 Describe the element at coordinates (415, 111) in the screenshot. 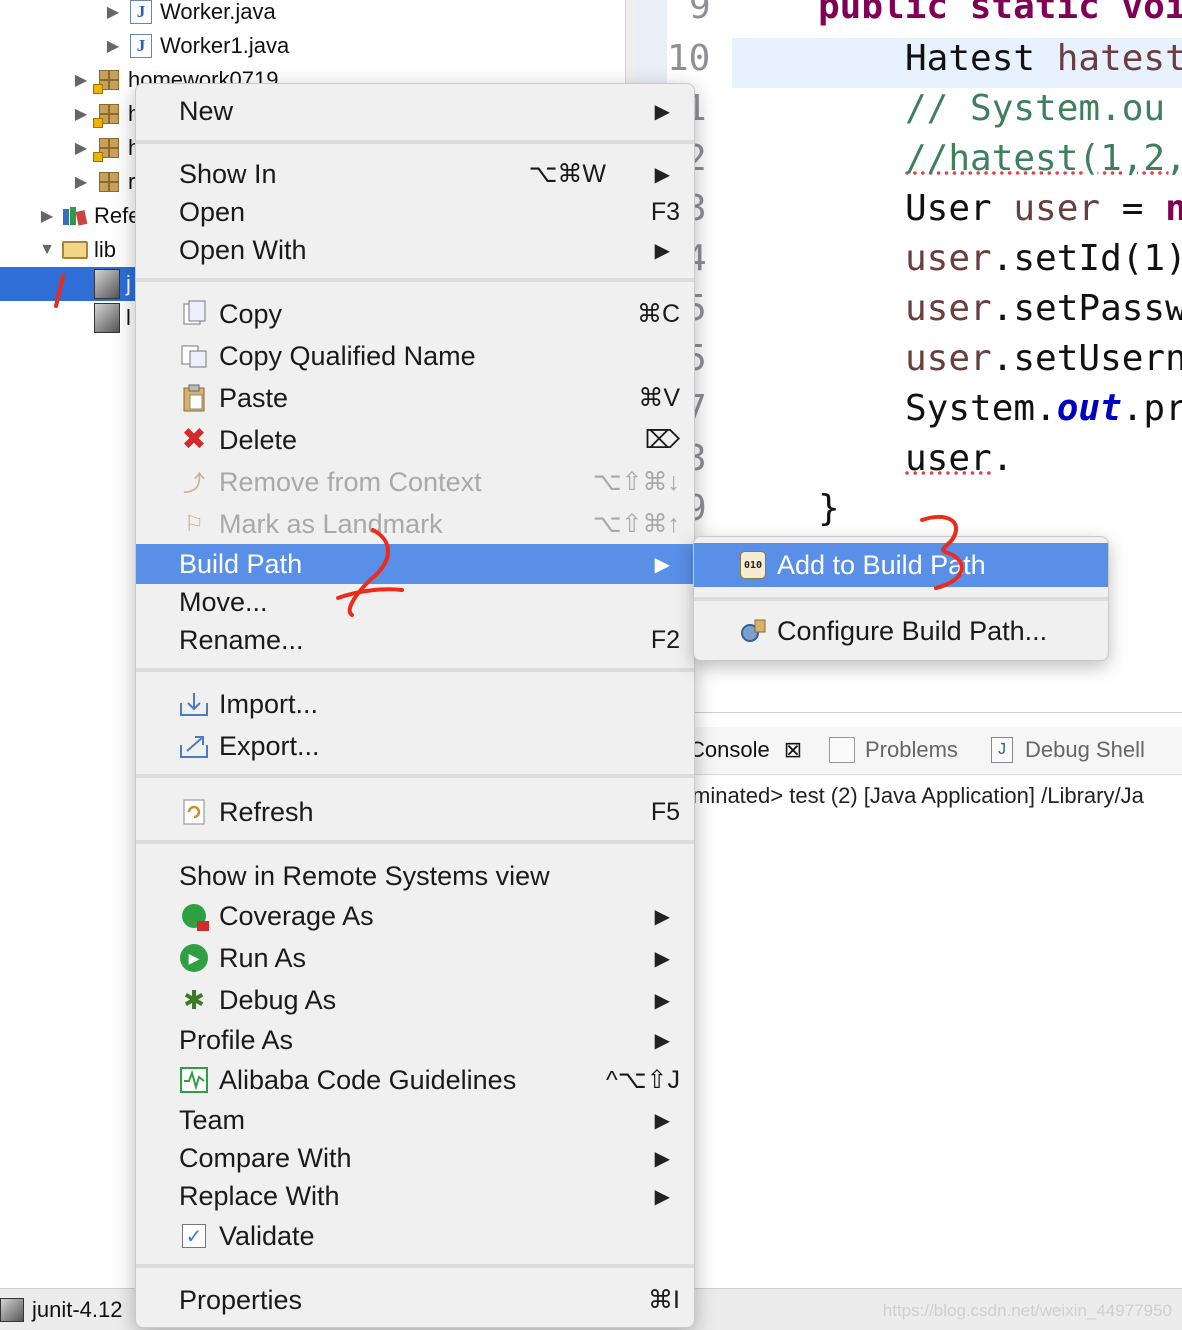

I see `menu-item-new: New ▶` at that location.